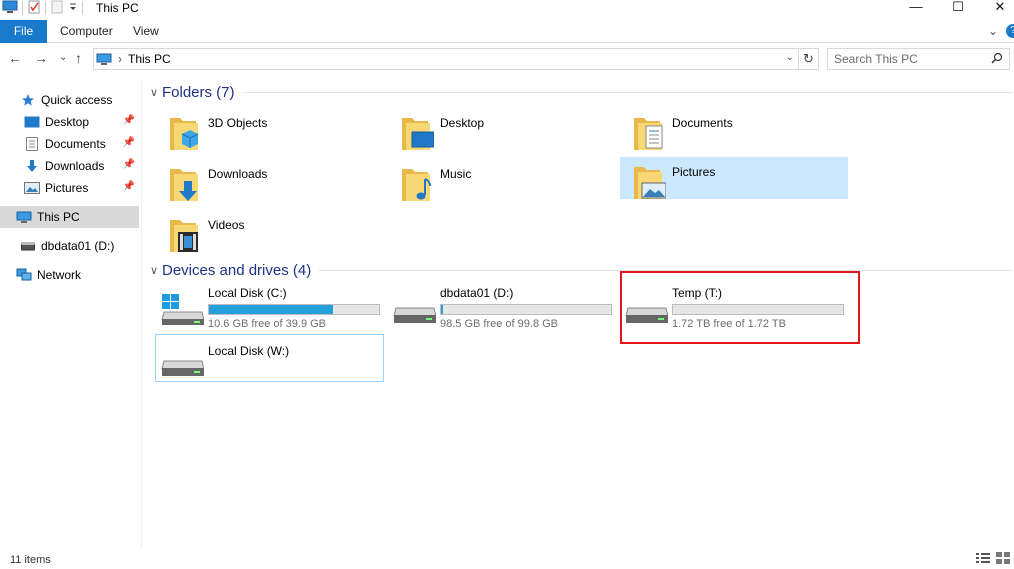 Image resolution: width=1014 pixels, height=569 pixels. I want to click on sidebar-item-this-pc: This PC, so click(69, 217).